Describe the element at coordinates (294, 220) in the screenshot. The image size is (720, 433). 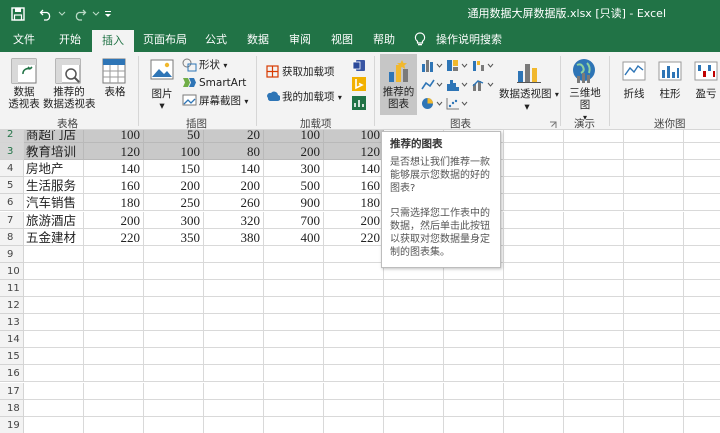
I see `grid-cell: 700` at that location.